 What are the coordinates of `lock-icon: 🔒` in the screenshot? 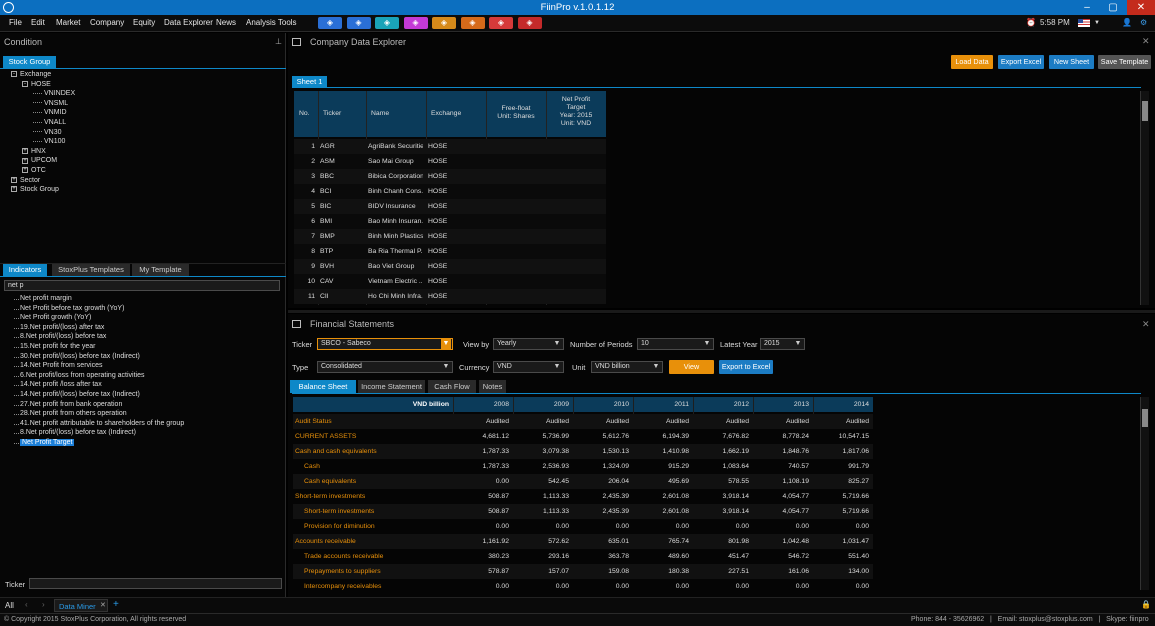 It's located at (1146, 604).